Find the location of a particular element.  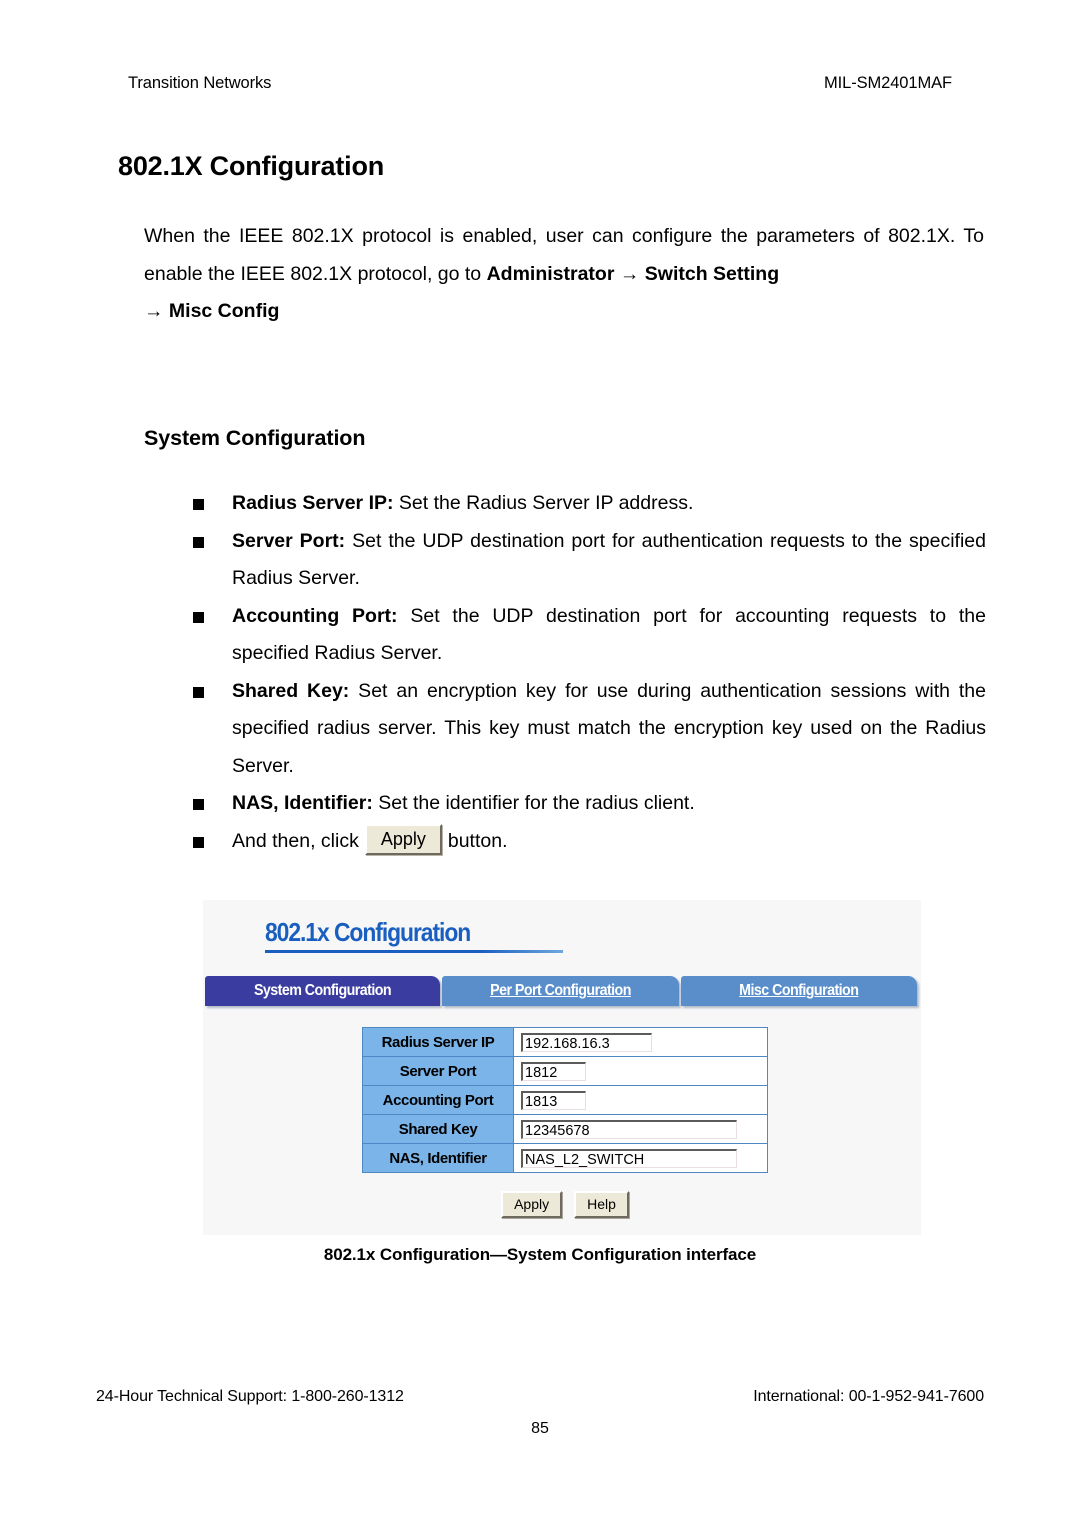

shared-key-input: 12345678 is located at coordinates (629, 1129).